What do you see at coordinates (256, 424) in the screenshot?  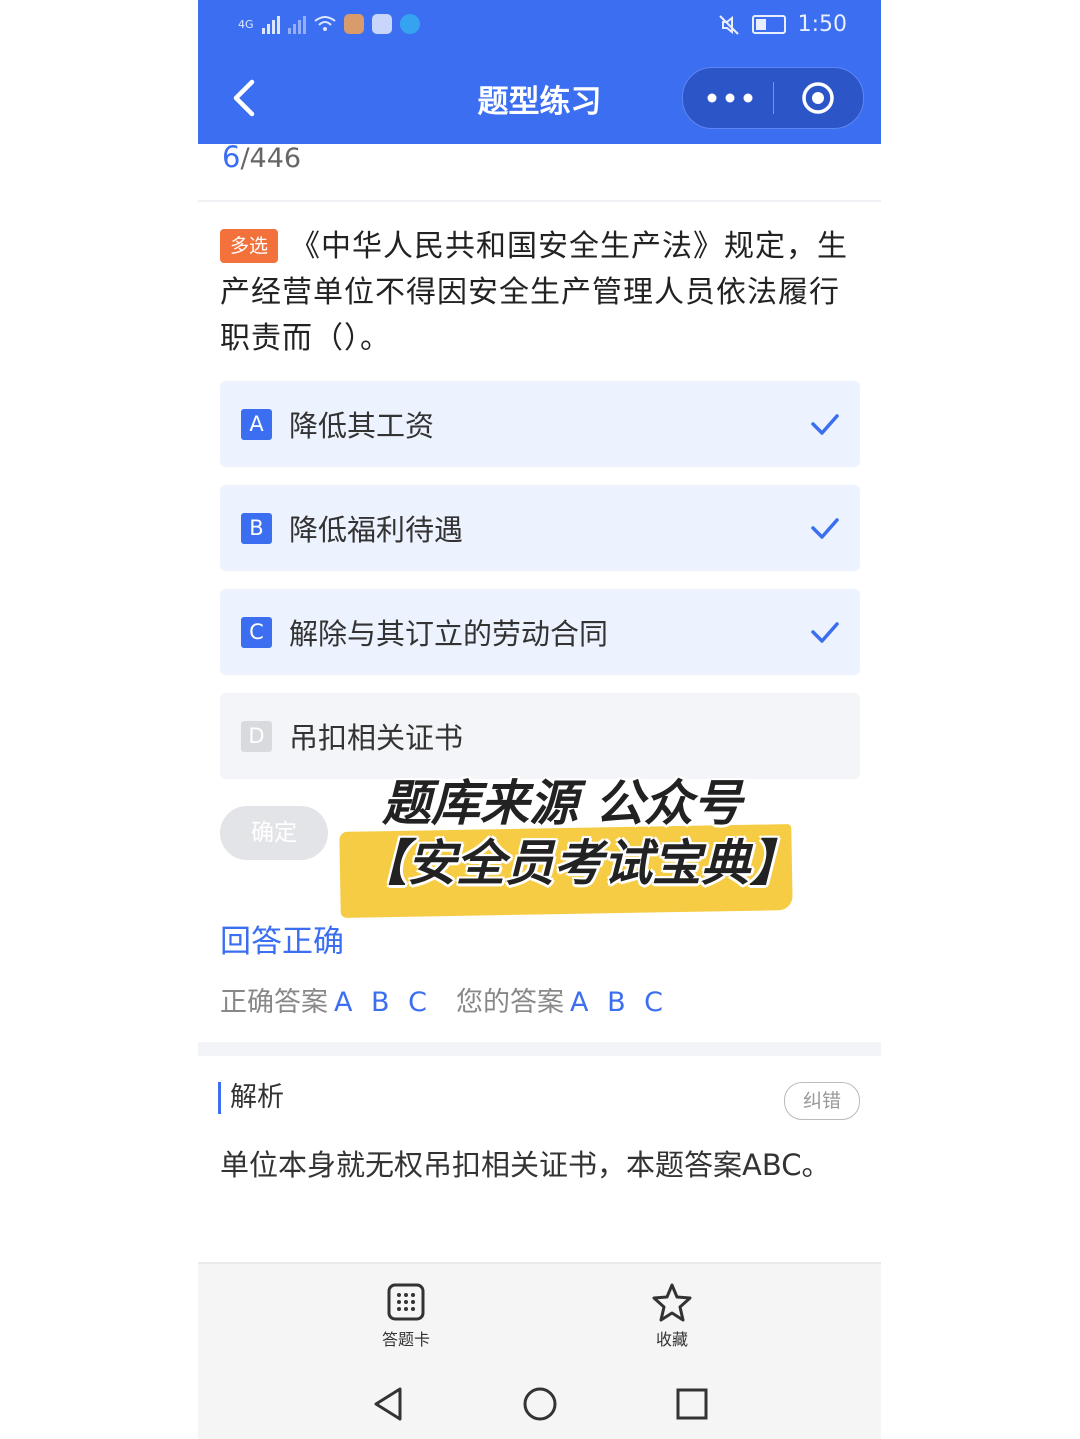 I see `option-letter: A` at bounding box center [256, 424].